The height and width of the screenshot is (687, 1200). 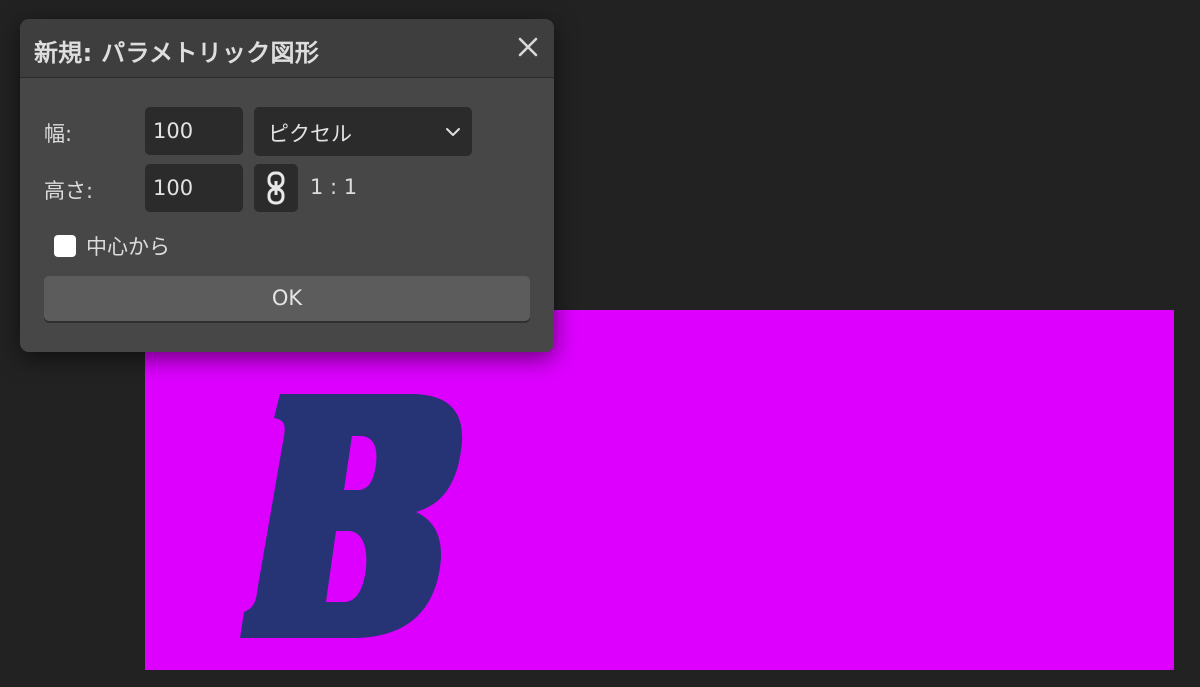 What do you see at coordinates (334, 187) in the screenshot?
I see `aspect-ratio-text: 1` at bounding box center [334, 187].